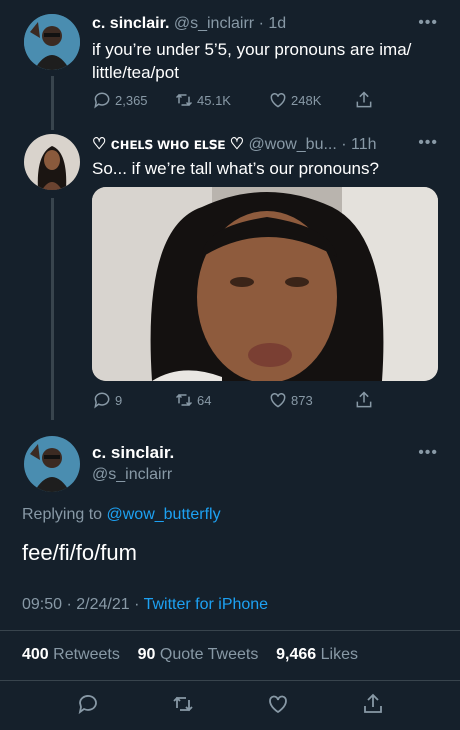  I want to click on replying-to: Replying to @wow_butterfly, so click(121, 515).